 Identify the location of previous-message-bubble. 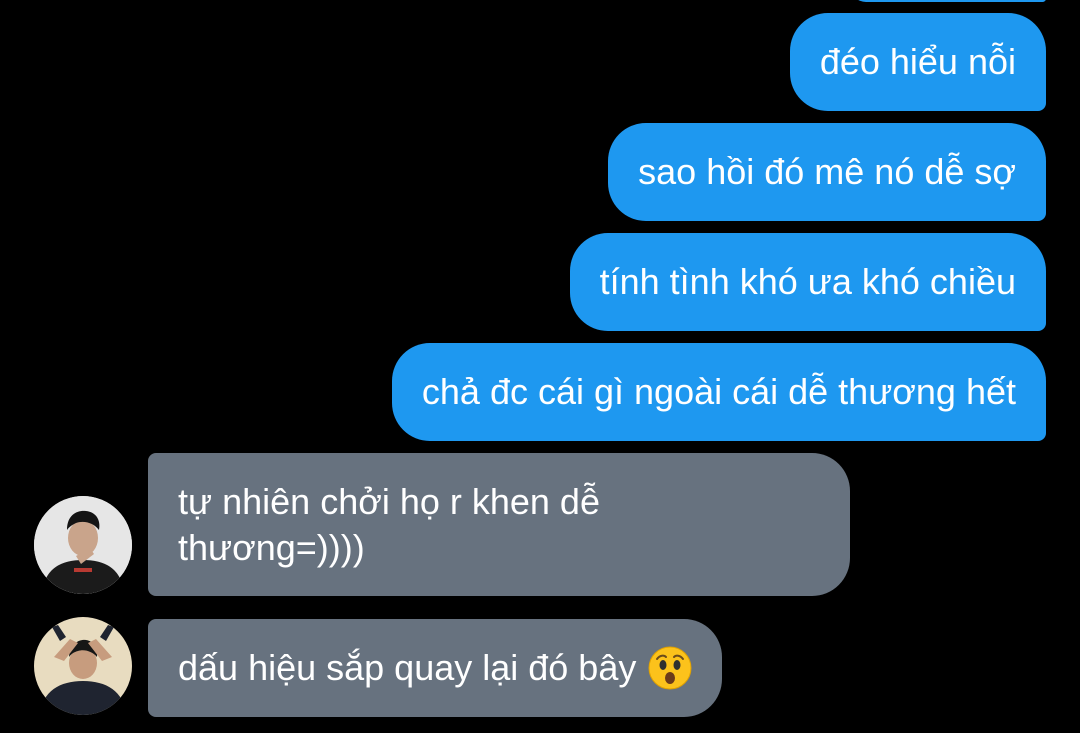
(948, 1).